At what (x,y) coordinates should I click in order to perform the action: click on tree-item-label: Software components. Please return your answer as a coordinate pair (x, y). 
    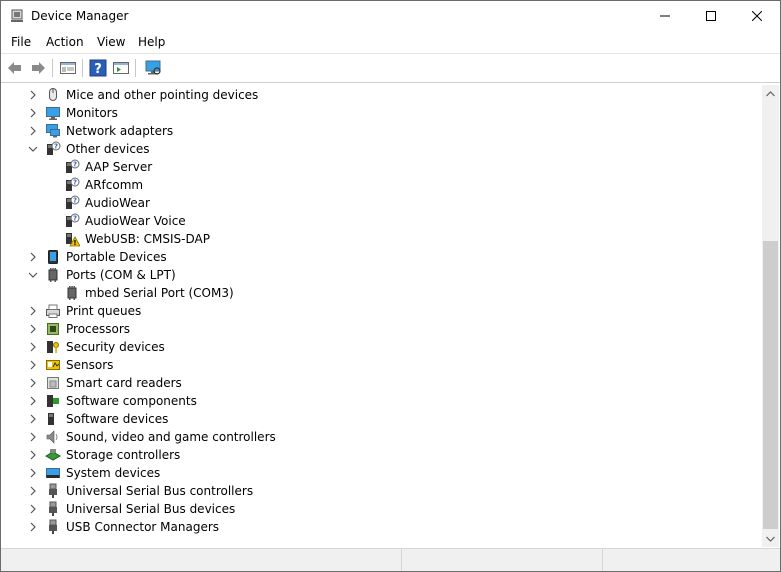
    Looking at the image, I should click on (131, 401).